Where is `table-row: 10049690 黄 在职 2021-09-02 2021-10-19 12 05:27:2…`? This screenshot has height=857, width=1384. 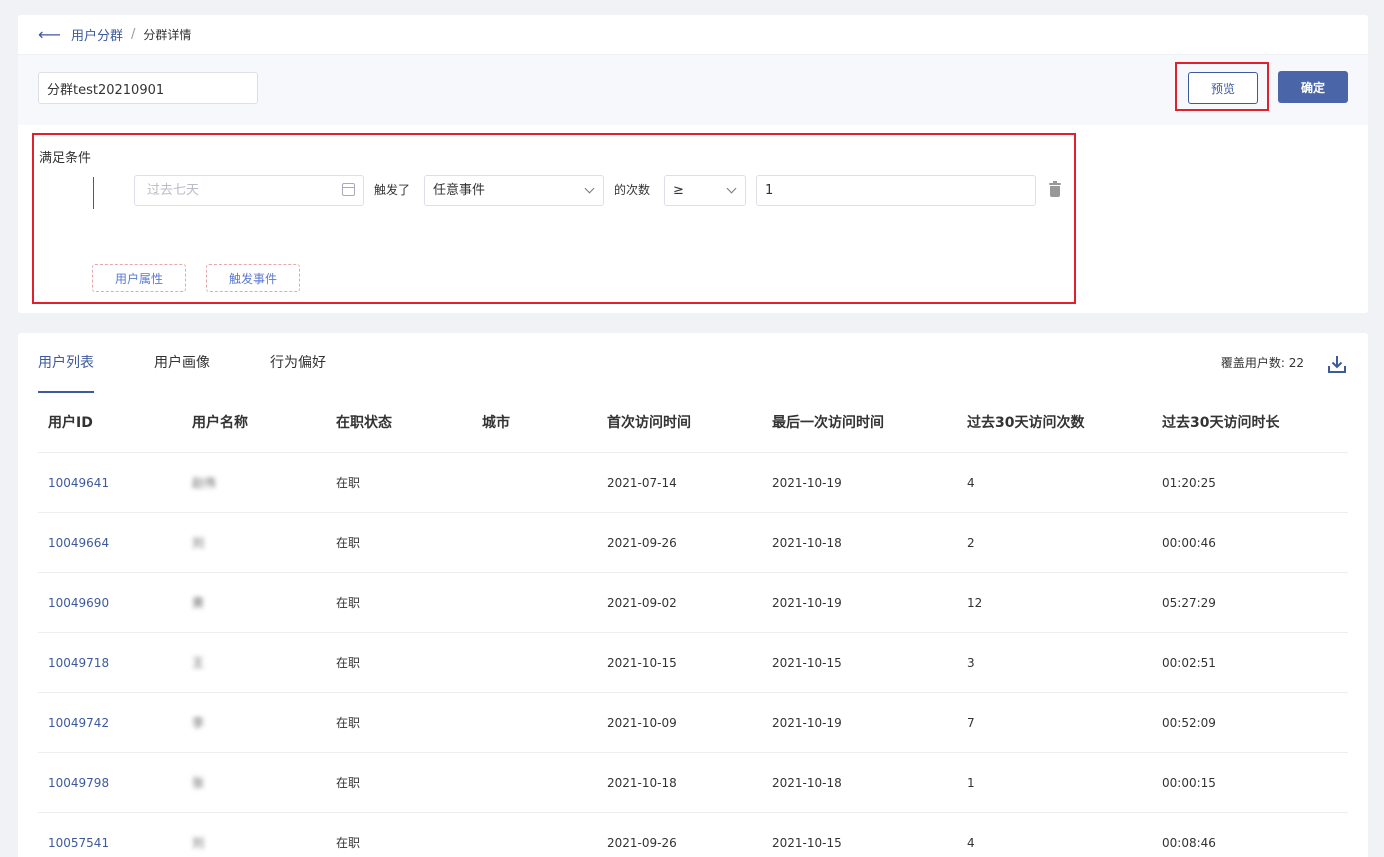
table-row: 10049690 黄 在职 2021-09-02 2021-10-19 12 05:27:2… is located at coordinates (693, 603).